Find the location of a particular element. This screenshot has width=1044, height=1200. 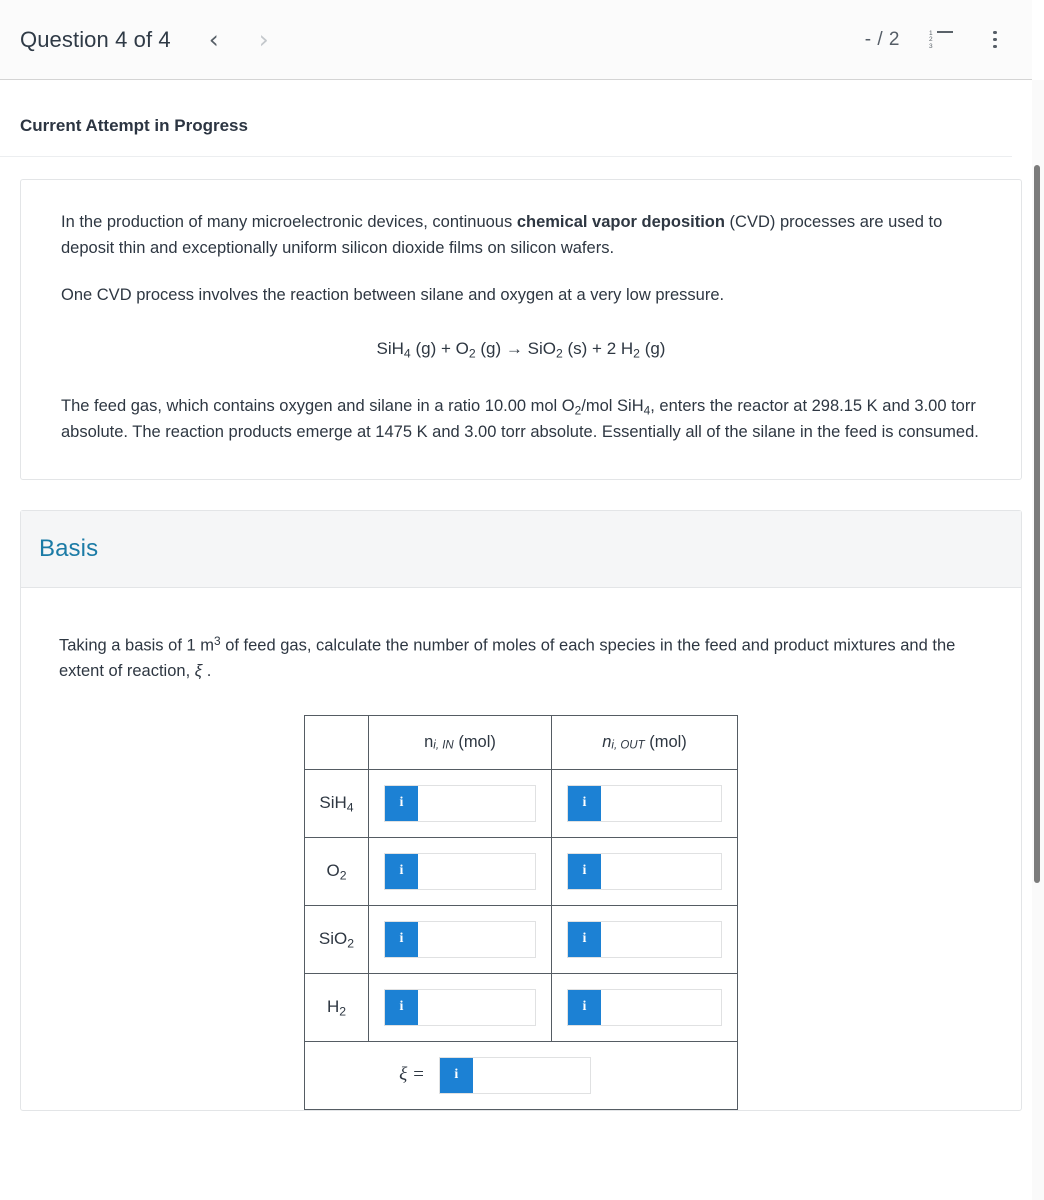

basis-section-header: Basis is located at coordinates (521, 550).